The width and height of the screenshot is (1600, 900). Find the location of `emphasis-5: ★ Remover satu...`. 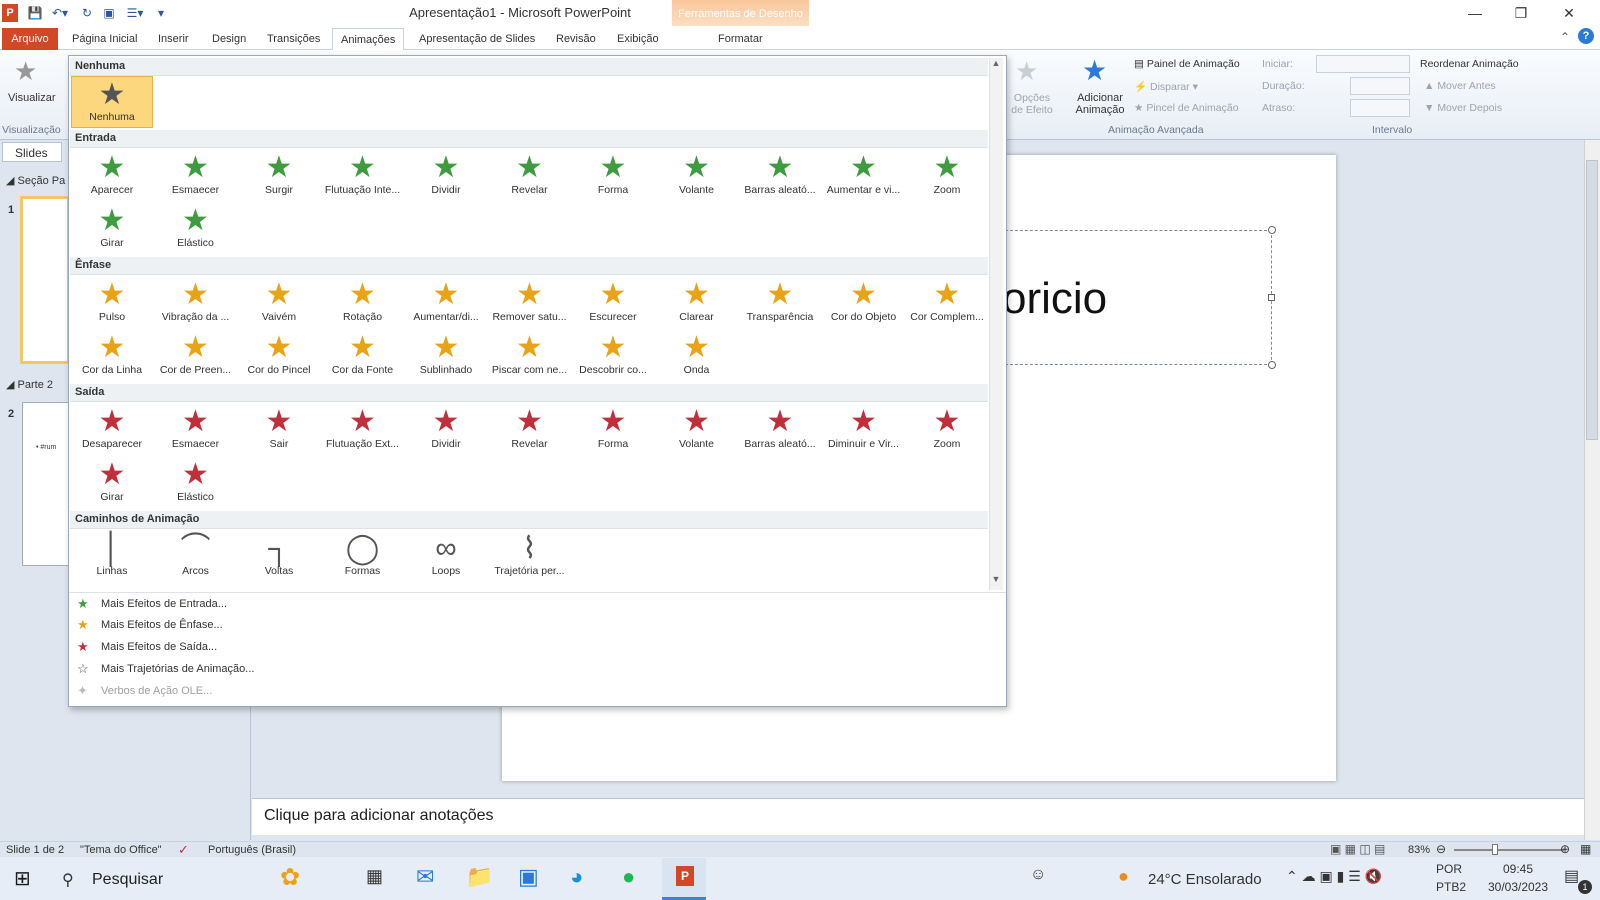

emphasis-5: ★ Remover satu... is located at coordinates (530, 303).